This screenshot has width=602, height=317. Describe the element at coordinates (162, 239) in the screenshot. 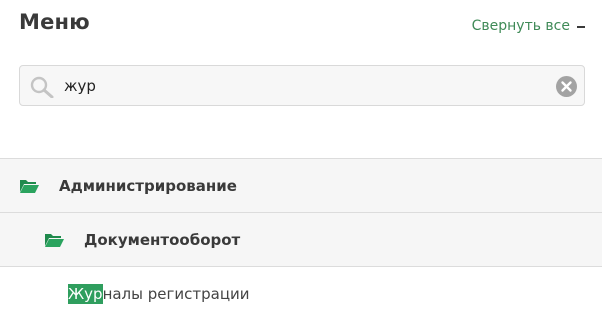

I see `tree-item-label: Документооборот` at that location.